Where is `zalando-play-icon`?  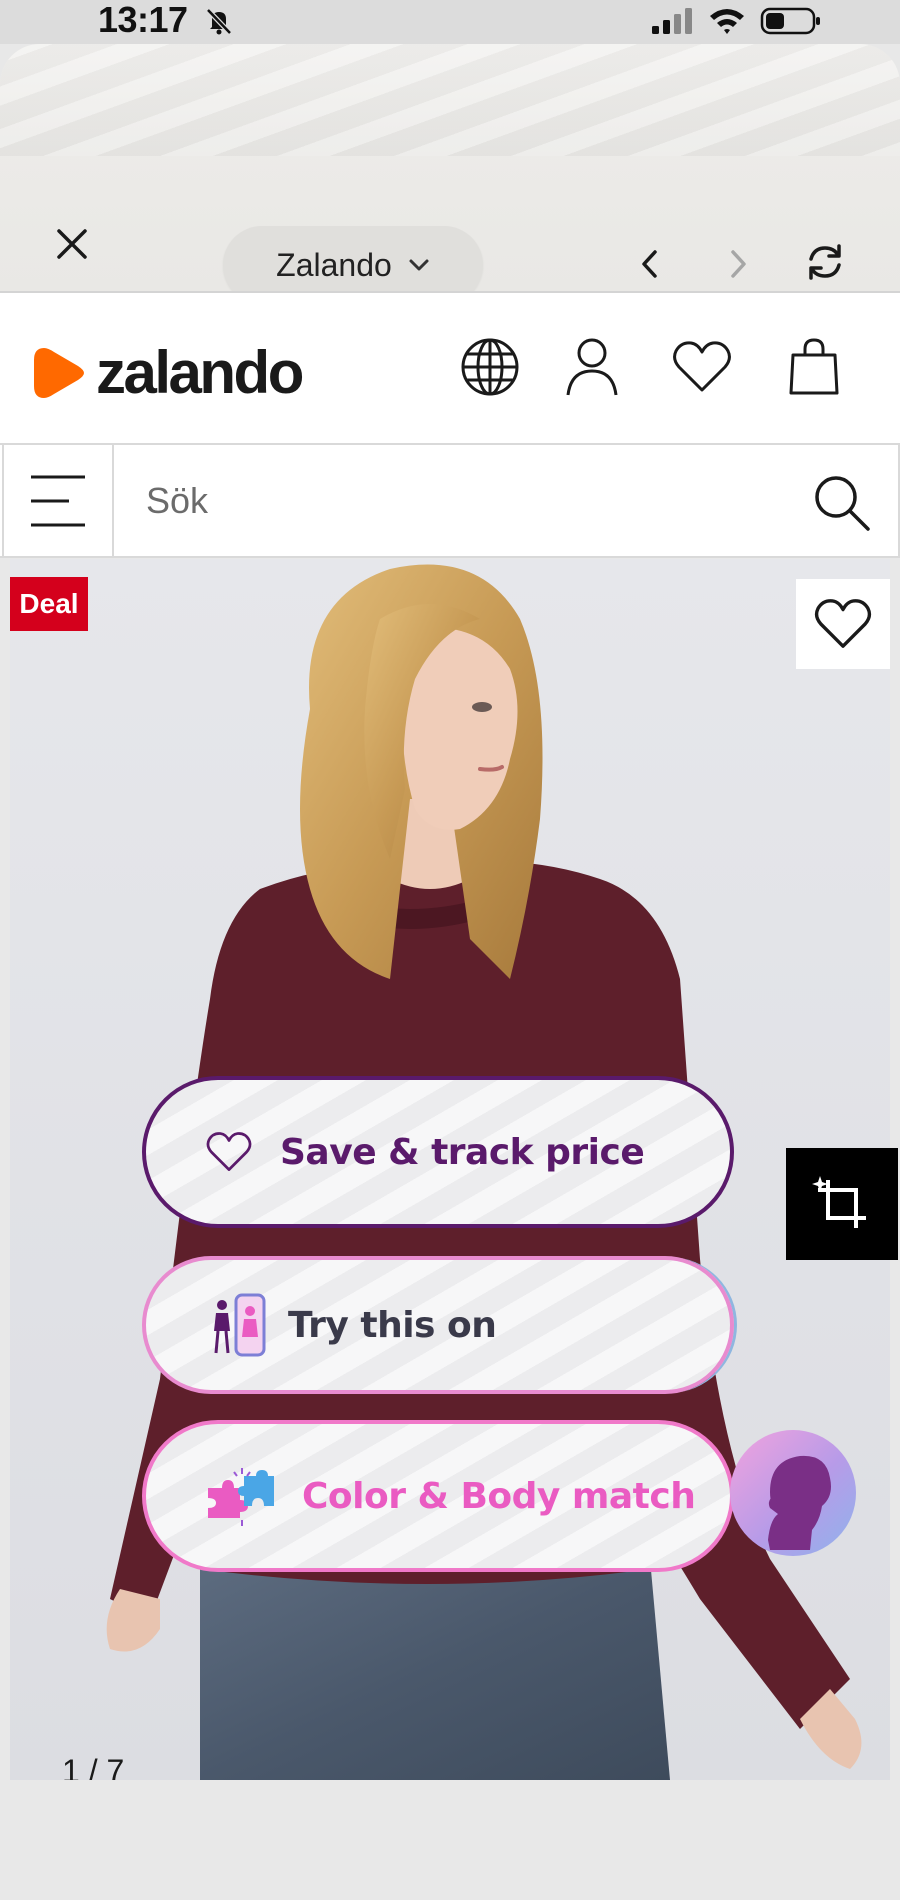
zalando-play-icon is located at coordinates (59, 373).